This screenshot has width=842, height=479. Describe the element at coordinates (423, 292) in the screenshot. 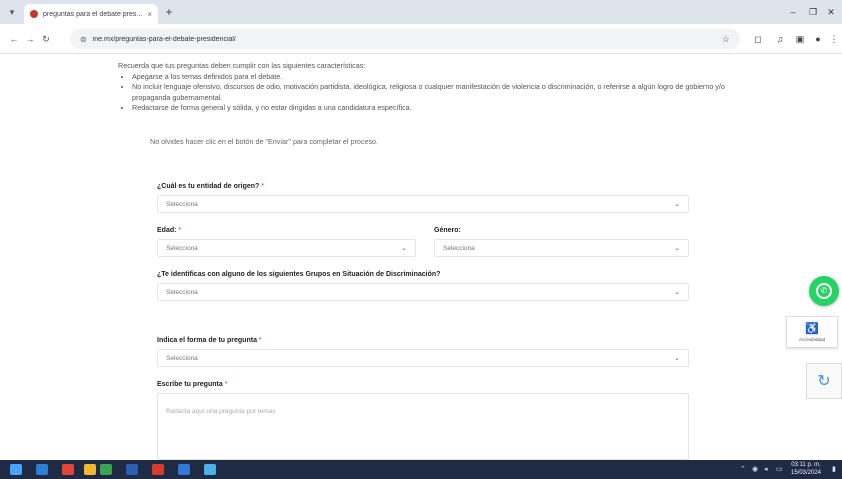

I see `grupo-select: Selecciona ⌄` at that location.